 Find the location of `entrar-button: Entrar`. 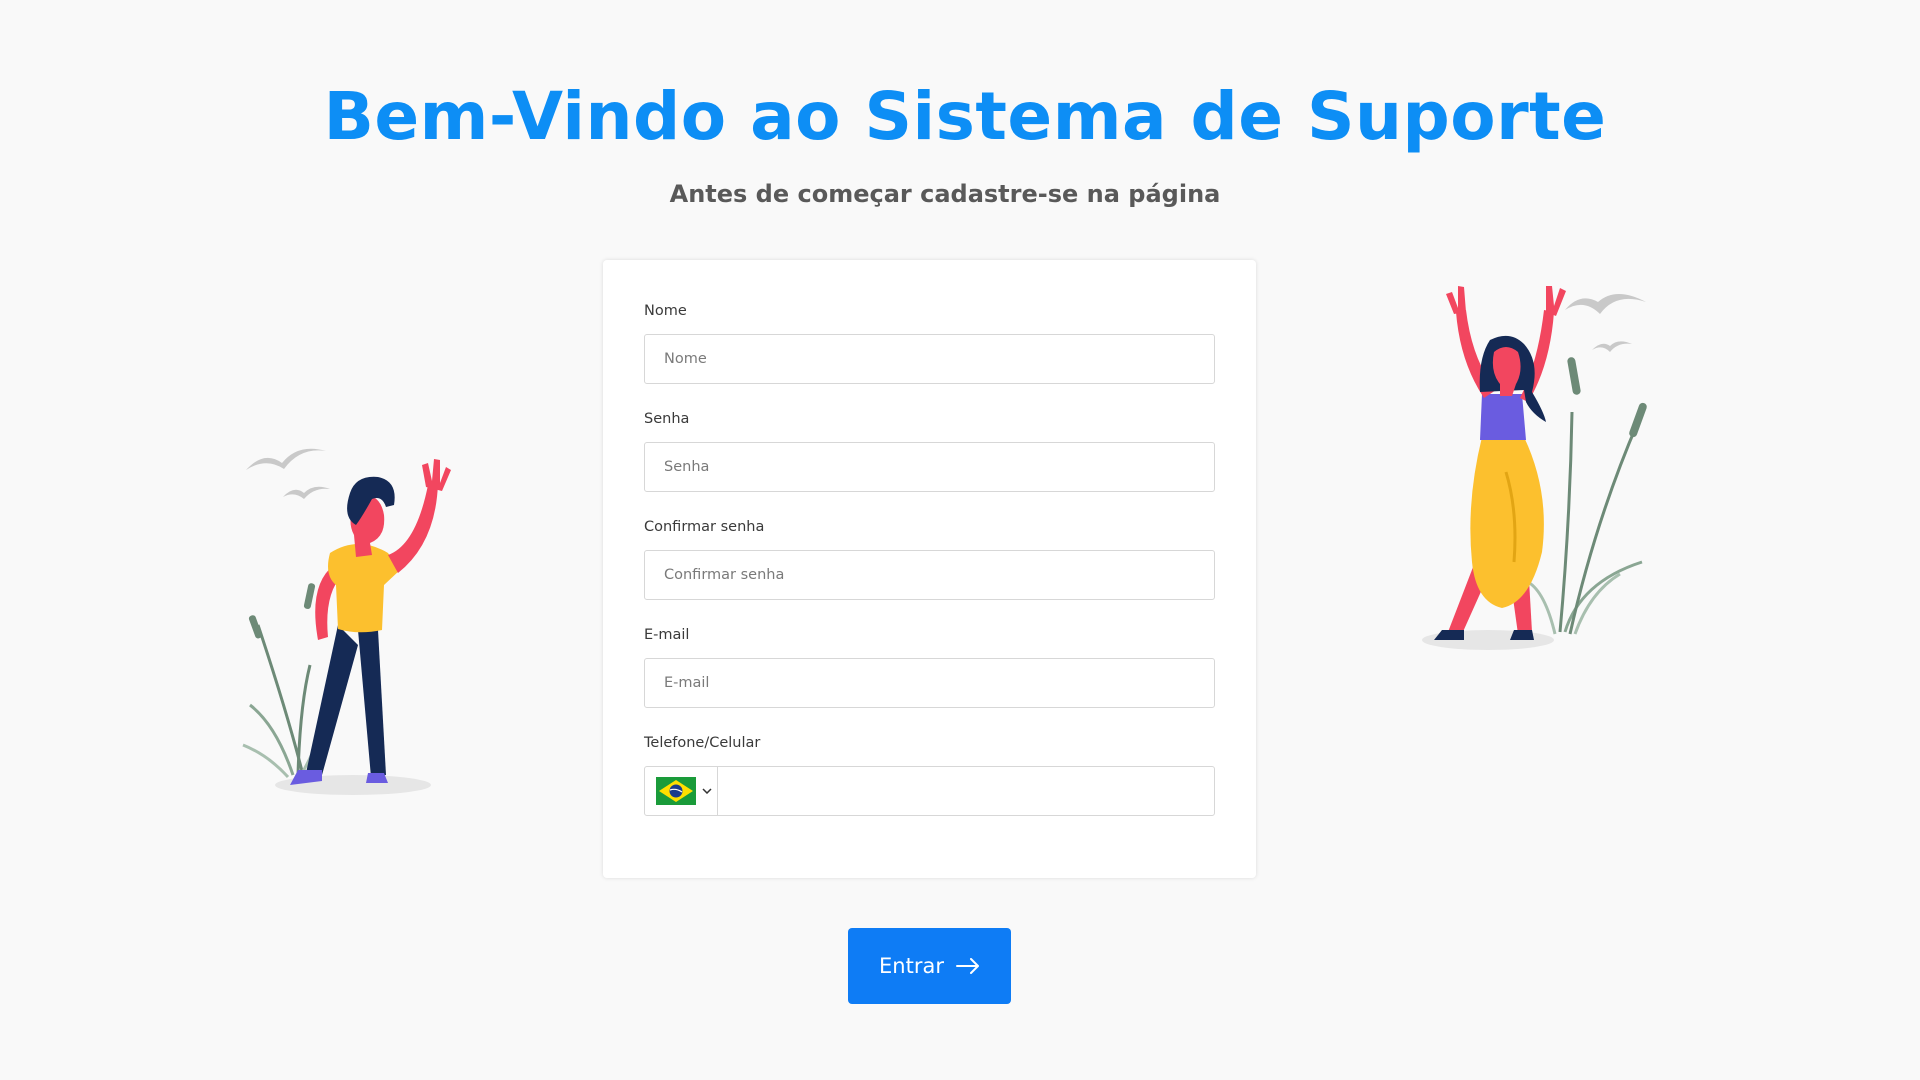

entrar-button: Entrar is located at coordinates (929, 966).